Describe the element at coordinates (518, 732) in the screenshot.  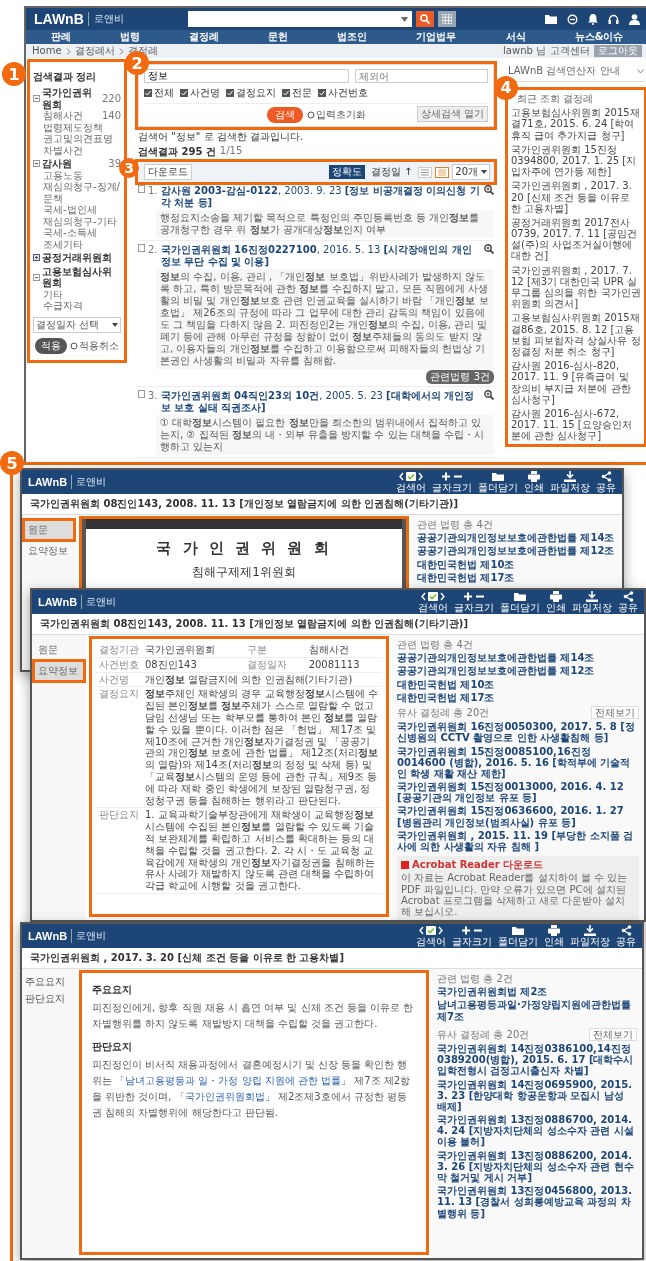
I see `case-link: 국가인권위원회 16진정0050300, 2017. 5. 8 [정신병원의 CCTV 촬영으로 인한 사생활침해 등]` at that location.